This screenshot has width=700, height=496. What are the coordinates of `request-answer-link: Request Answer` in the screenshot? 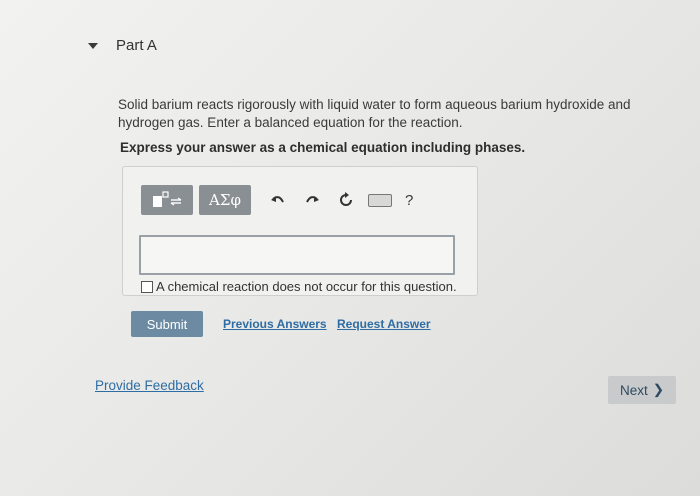 It's located at (384, 324).